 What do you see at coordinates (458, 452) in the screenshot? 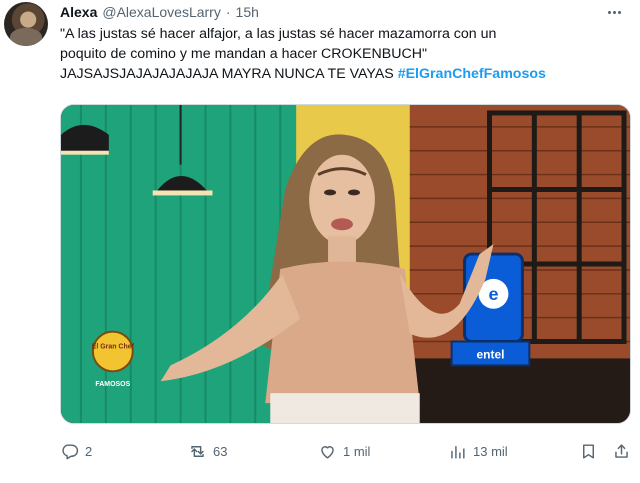
I see `views-icon` at bounding box center [458, 452].